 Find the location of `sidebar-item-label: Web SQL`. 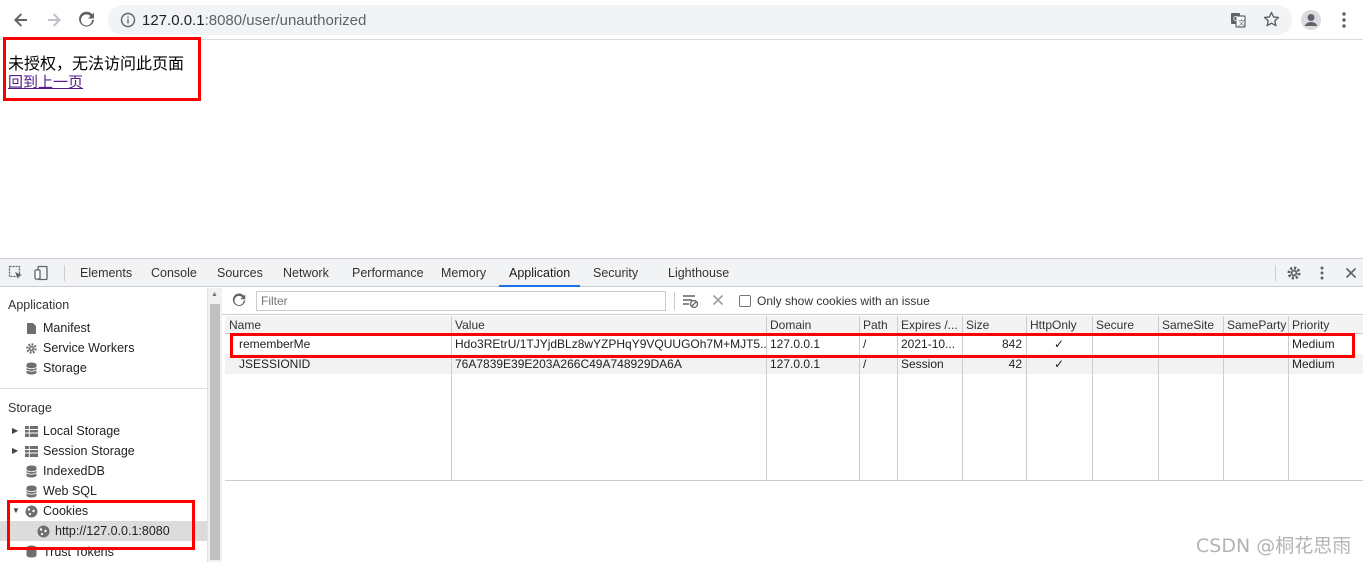

sidebar-item-label: Web SQL is located at coordinates (70, 491).